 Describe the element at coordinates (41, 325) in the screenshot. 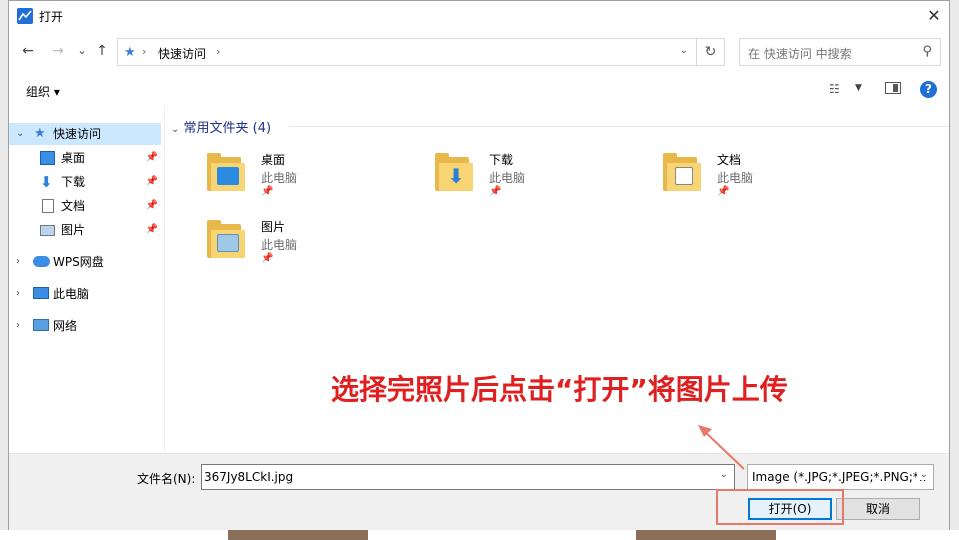

I see `network-icon` at that location.